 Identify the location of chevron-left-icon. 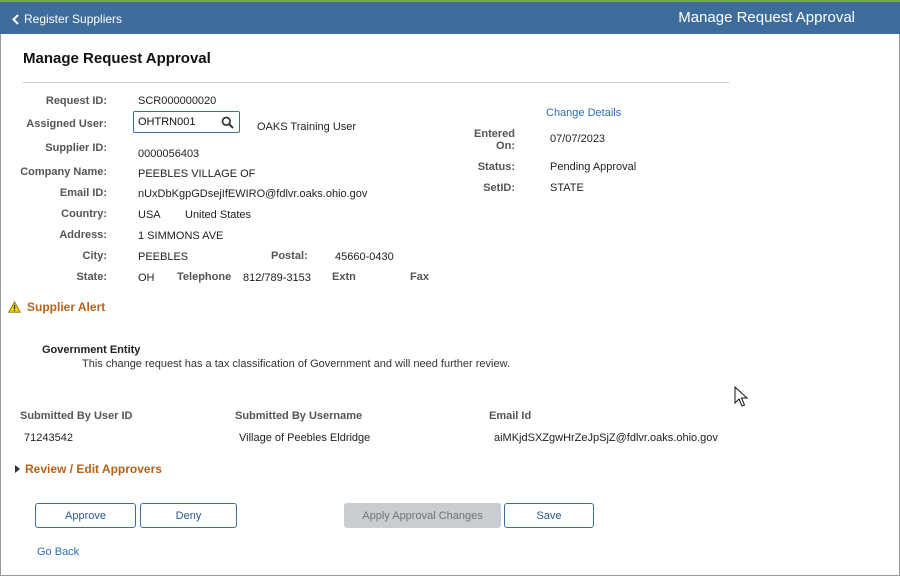
(15, 19).